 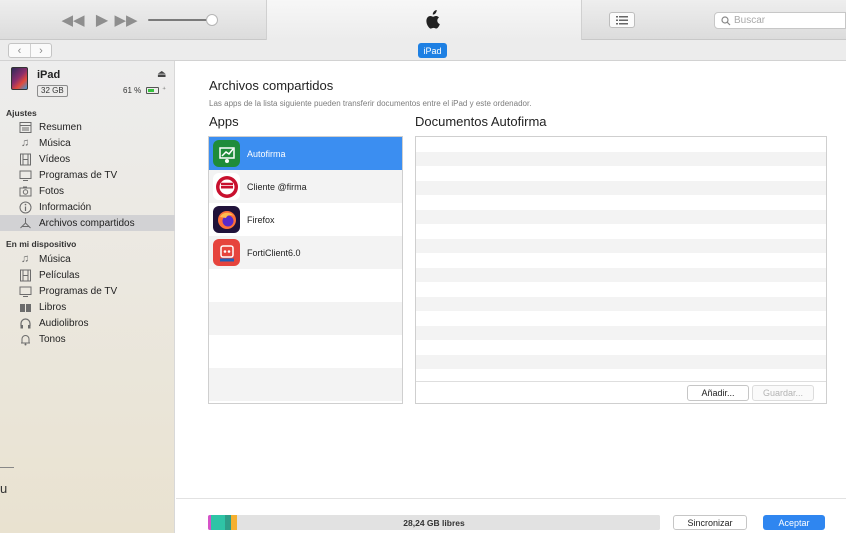 I want to click on search-input, so click(x=784, y=20).